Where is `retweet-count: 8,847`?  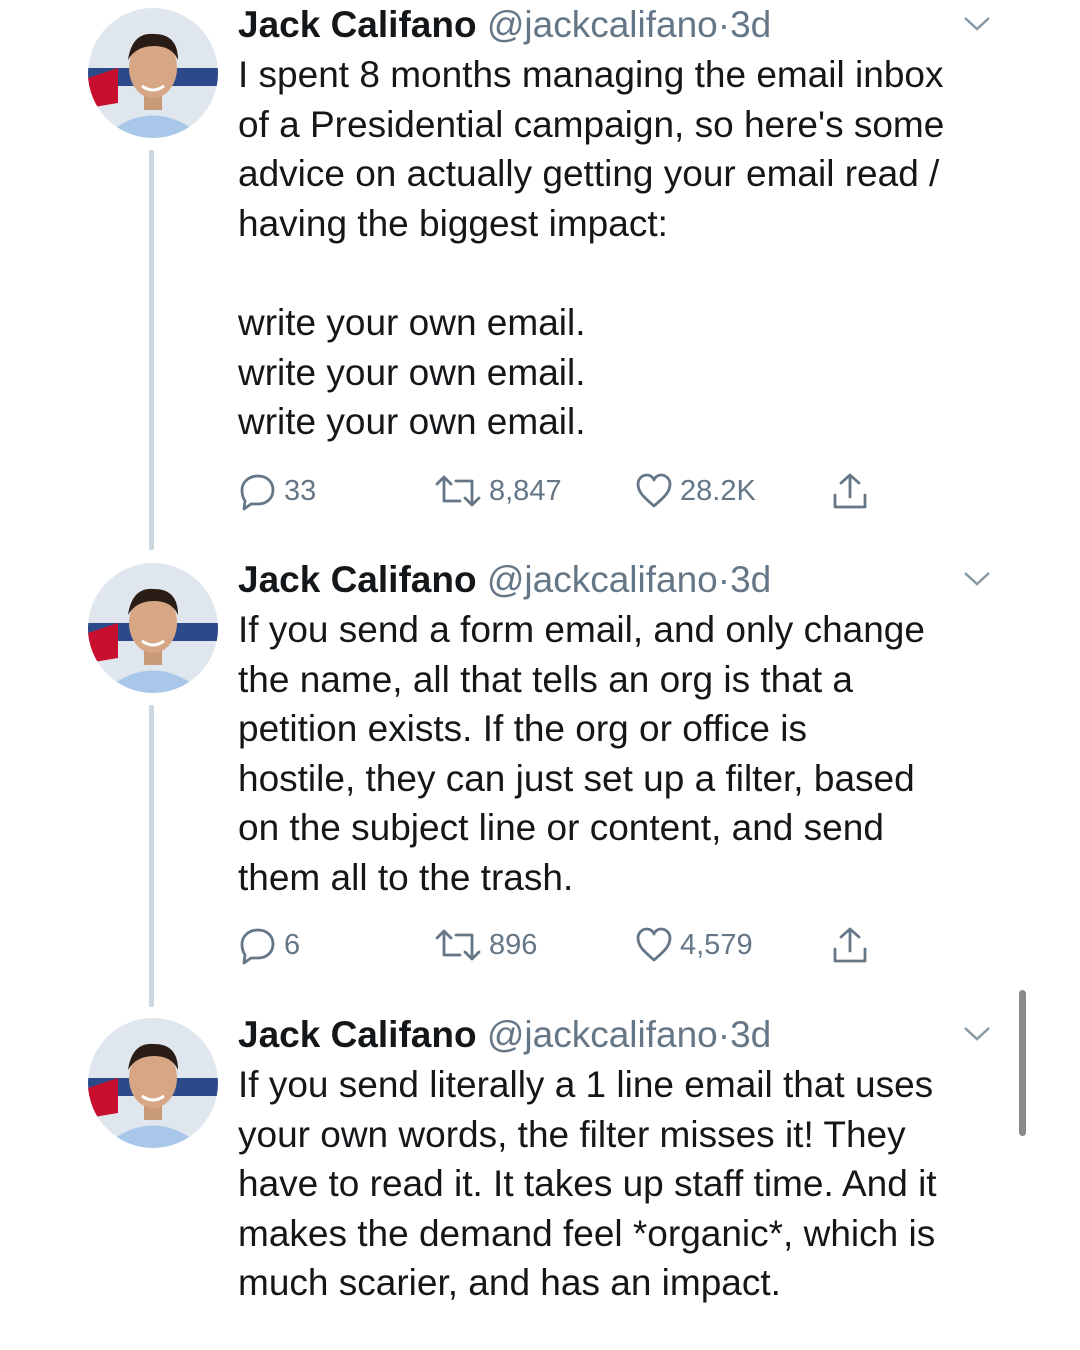
retweet-count: 8,847 is located at coordinates (525, 490).